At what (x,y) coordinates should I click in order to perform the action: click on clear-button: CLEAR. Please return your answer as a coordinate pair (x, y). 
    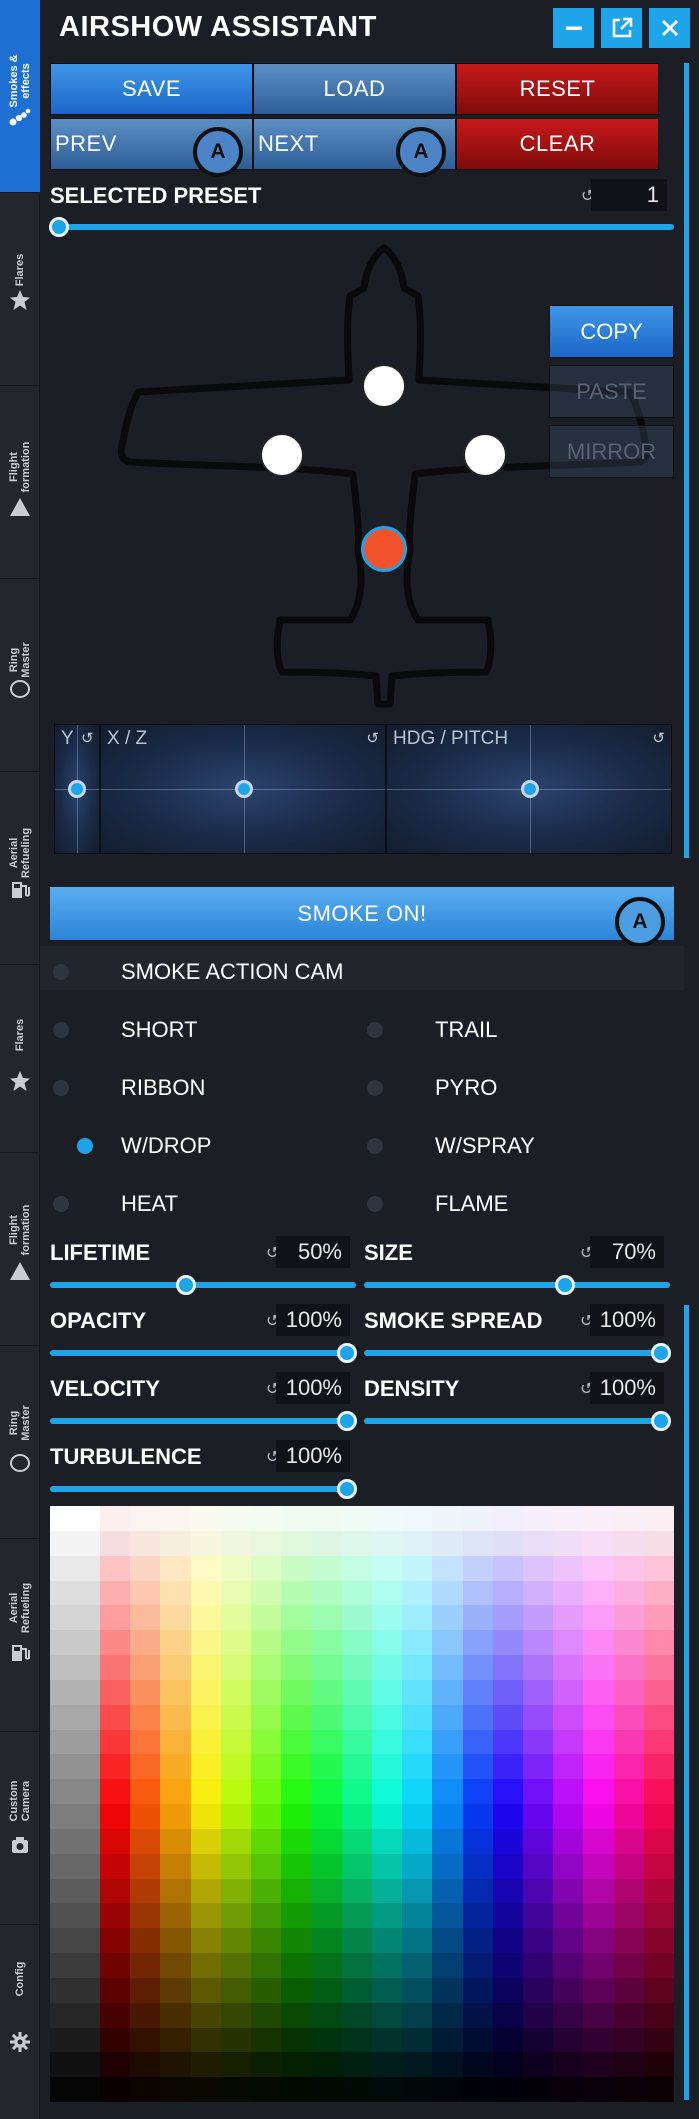
    Looking at the image, I should click on (557, 144).